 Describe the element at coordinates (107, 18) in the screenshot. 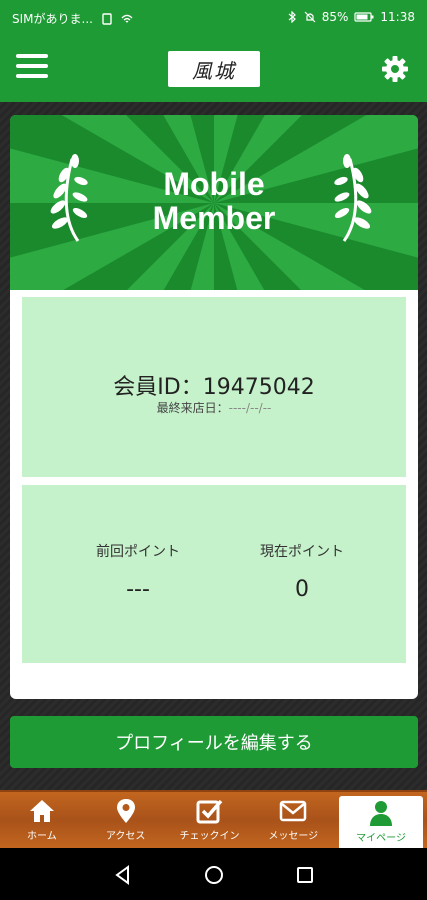

I see `sim-icon` at that location.